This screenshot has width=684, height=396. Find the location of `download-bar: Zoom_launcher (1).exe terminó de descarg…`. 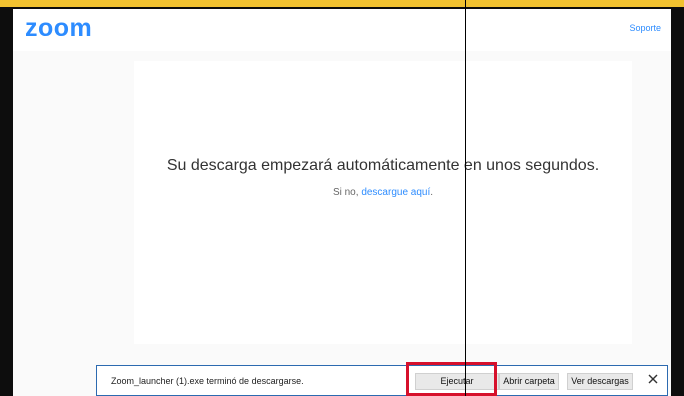

download-bar: Zoom_launcher (1).exe terminó de descarg… is located at coordinates (382, 380).